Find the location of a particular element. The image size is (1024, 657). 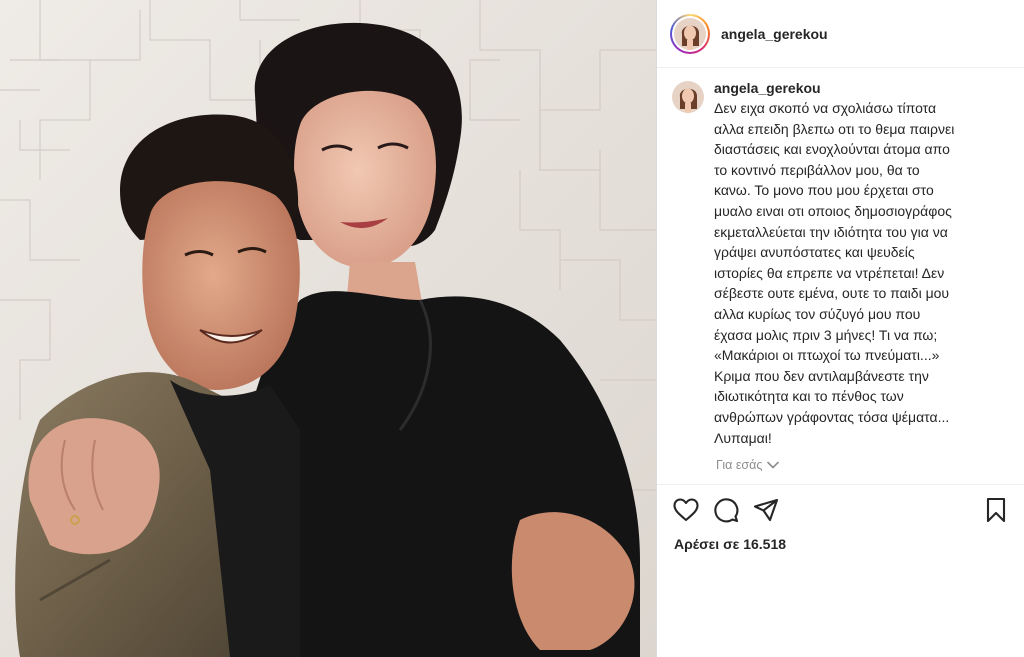

like-button is located at coordinates (686, 512).